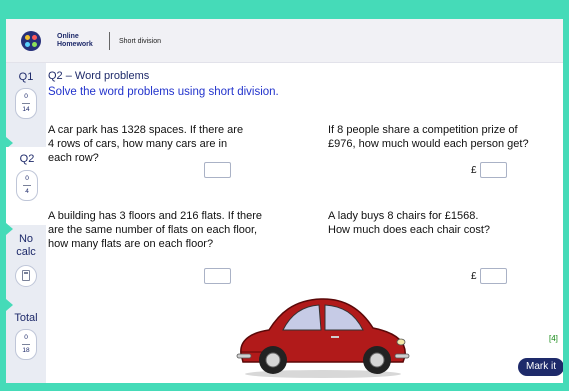 Image resolution: width=569 pixels, height=391 pixels. What do you see at coordinates (493, 170) in the screenshot?
I see `problem-2-answer-input` at bounding box center [493, 170].